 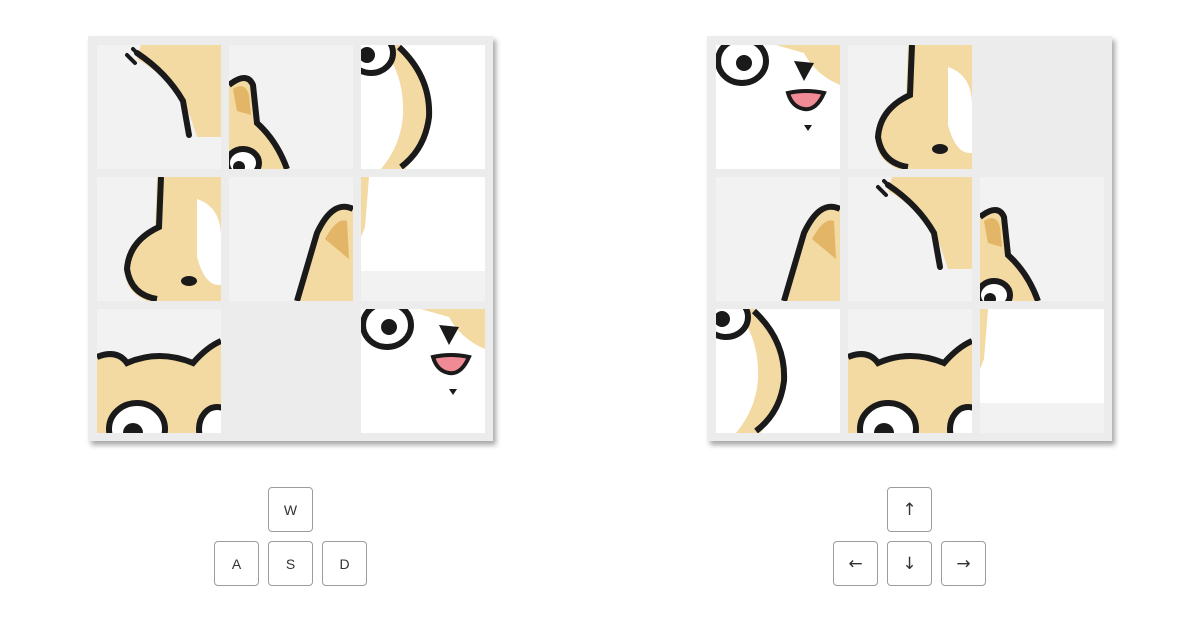 I want to click on wasd-keys: W A S D, so click(x=294, y=540).